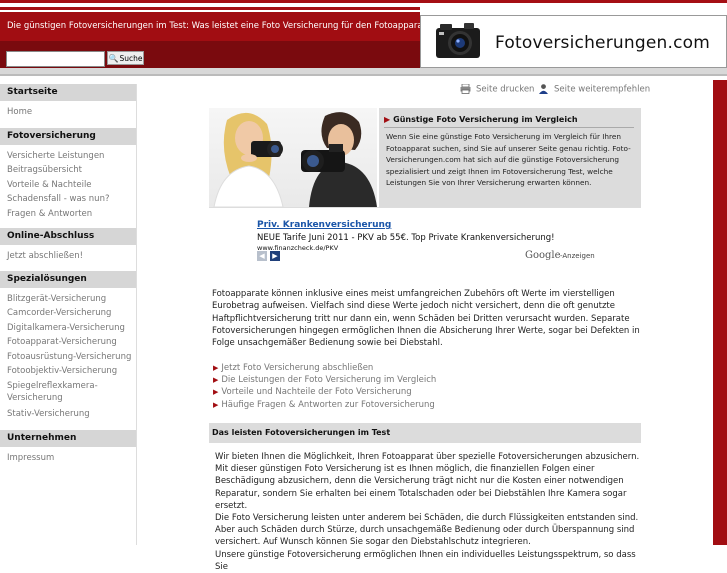 The height and width of the screenshot is (573, 727). I want to click on person-icon, so click(543, 89).